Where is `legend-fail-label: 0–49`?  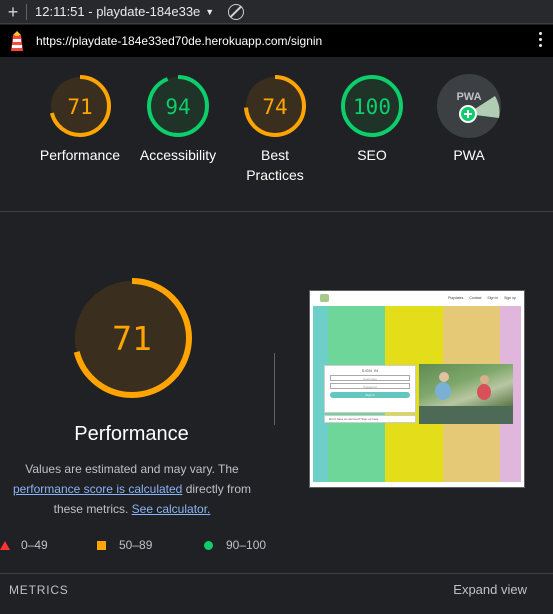
legend-fail-label: 0–49 is located at coordinates (34, 545).